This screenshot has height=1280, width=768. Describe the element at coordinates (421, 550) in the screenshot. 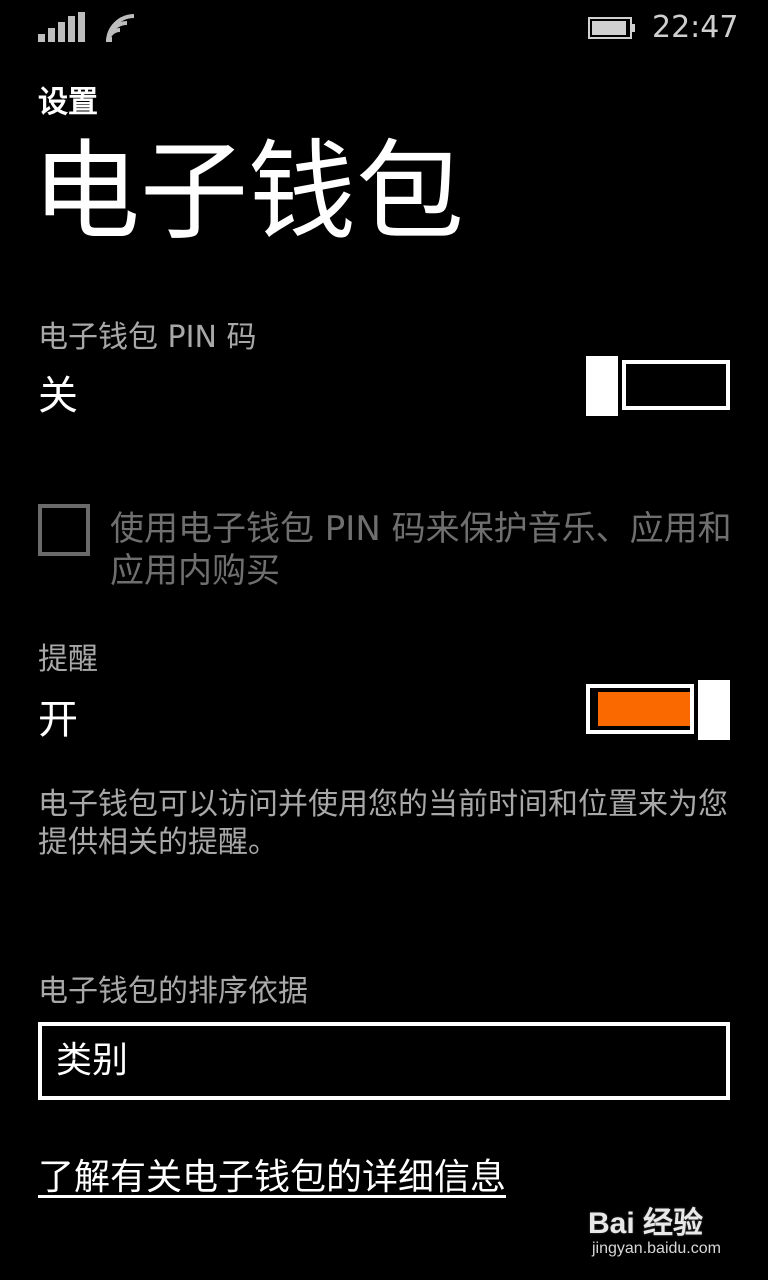

I see `pin-protect-checkbox-label: 使用电子钱包 PIN 码来保护音乐、应用和应用内购买` at that location.